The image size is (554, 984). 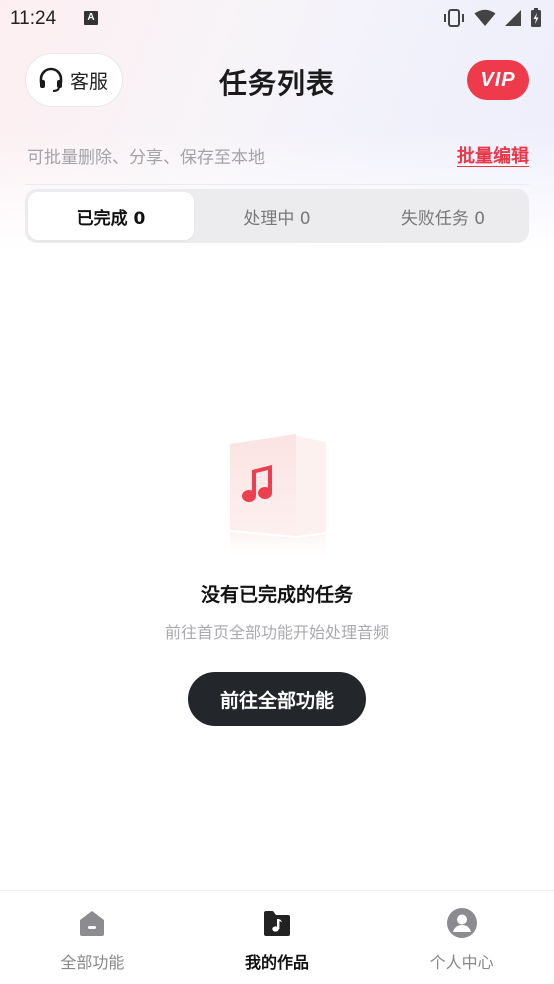 I want to click on status-icons, so click(x=492, y=18).